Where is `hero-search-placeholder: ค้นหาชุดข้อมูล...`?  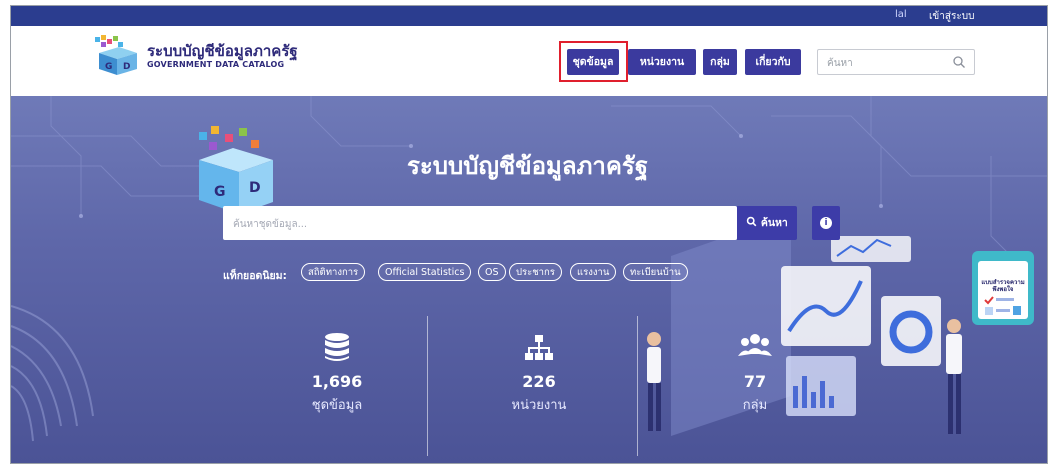
hero-search-placeholder: ค้นหาชุดข้อมูล... is located at coordinates (270, 224).